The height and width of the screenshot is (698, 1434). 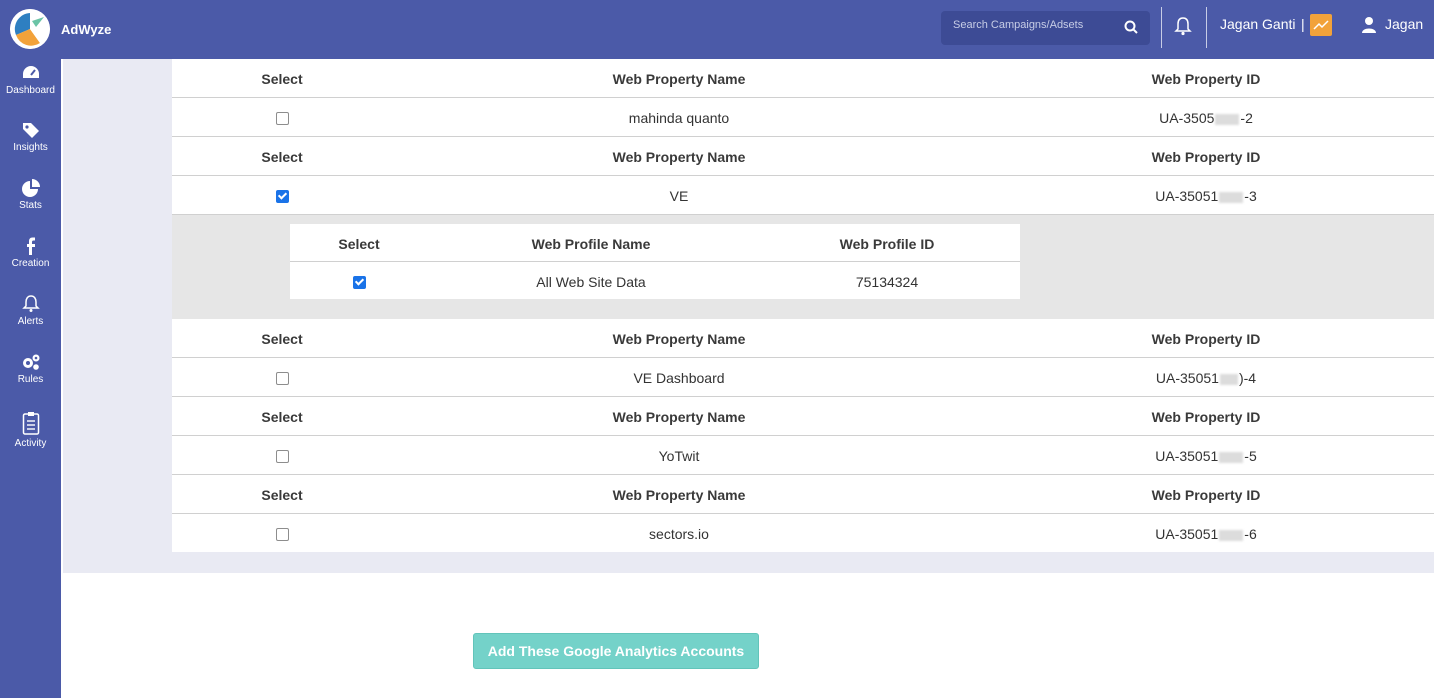 I want to click on sidebar-item-dashboard: Dashboard, so click(x=30, y=80).